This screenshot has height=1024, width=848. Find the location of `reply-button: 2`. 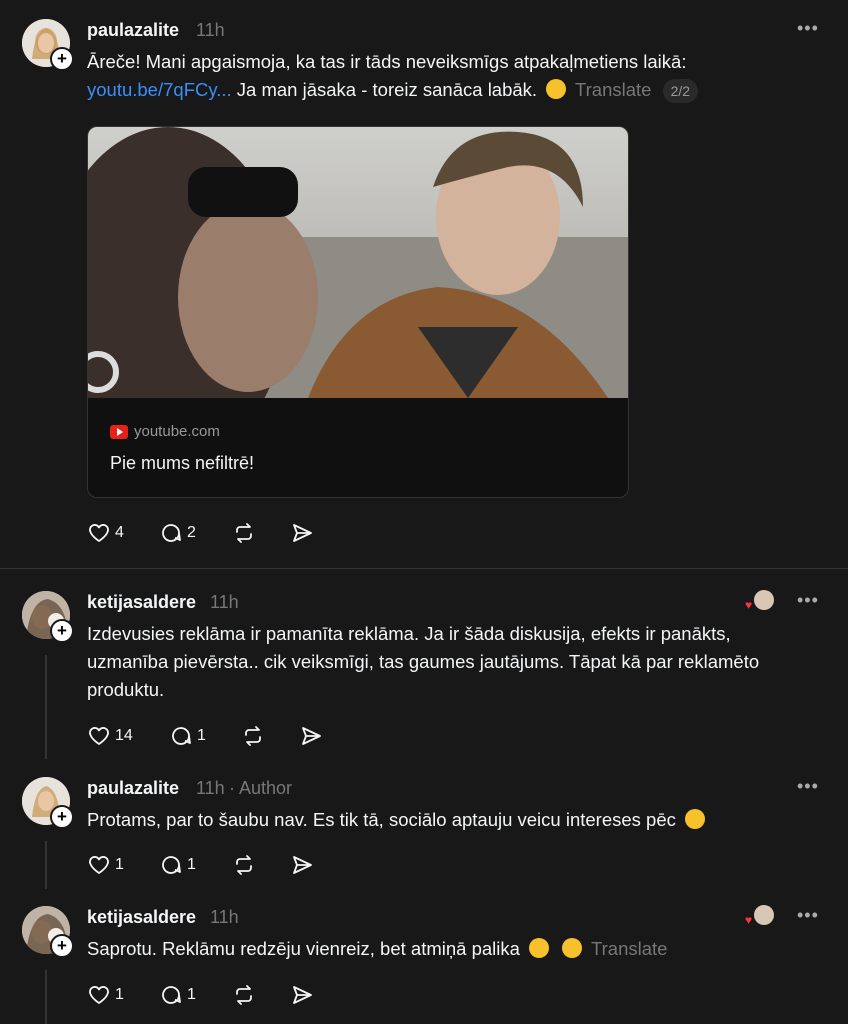

reply-button: 2 is located at coordinates (177, 533).